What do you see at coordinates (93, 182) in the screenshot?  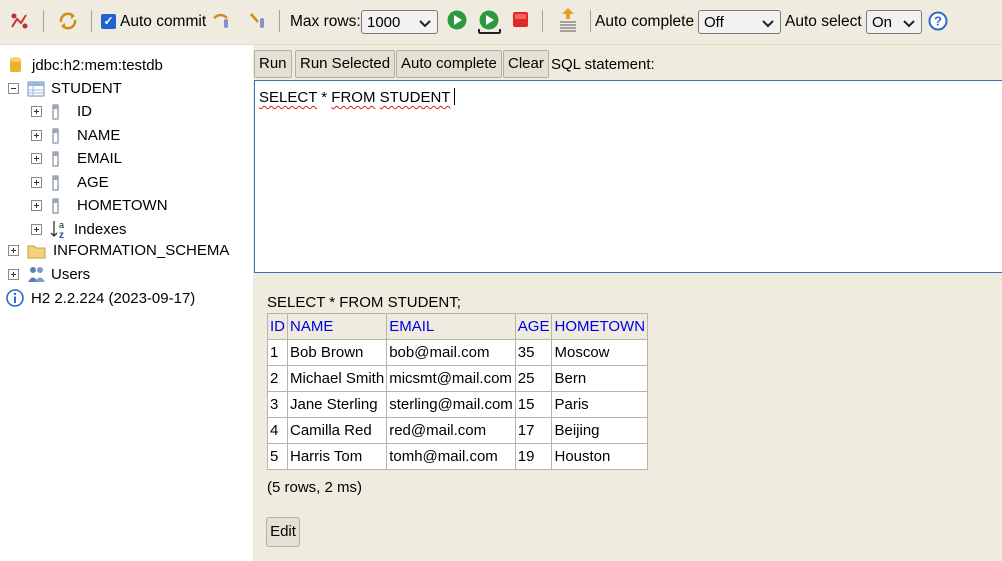 I see `column-label: AGE` at bounding box center [93, 182].